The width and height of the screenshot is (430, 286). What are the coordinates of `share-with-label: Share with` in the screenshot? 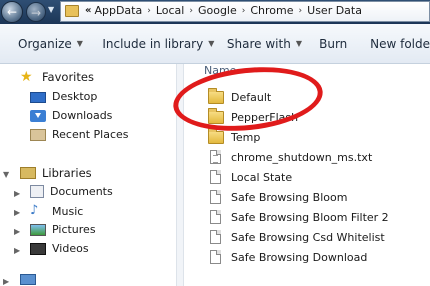 It's located at (258, 43).